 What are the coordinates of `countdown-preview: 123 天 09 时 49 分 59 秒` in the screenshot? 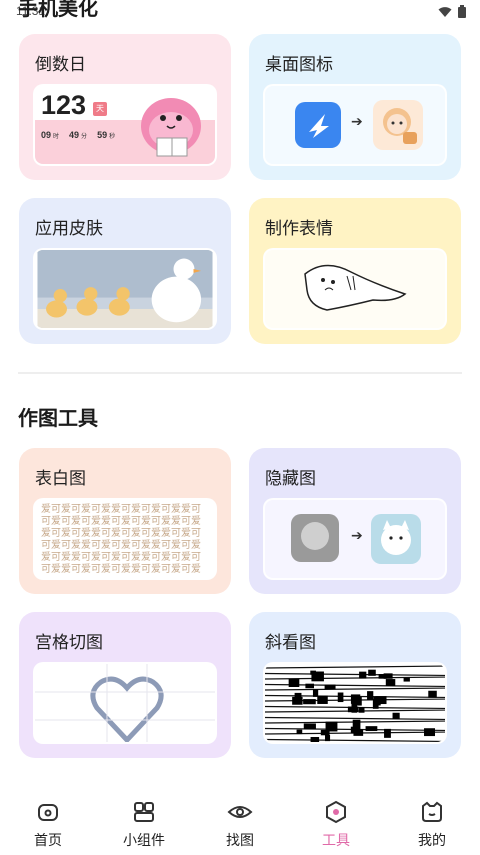 It's located at (125, 125).